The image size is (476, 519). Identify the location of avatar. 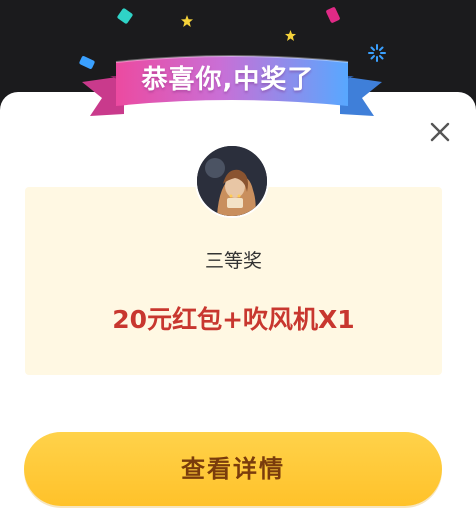
(232, 181).